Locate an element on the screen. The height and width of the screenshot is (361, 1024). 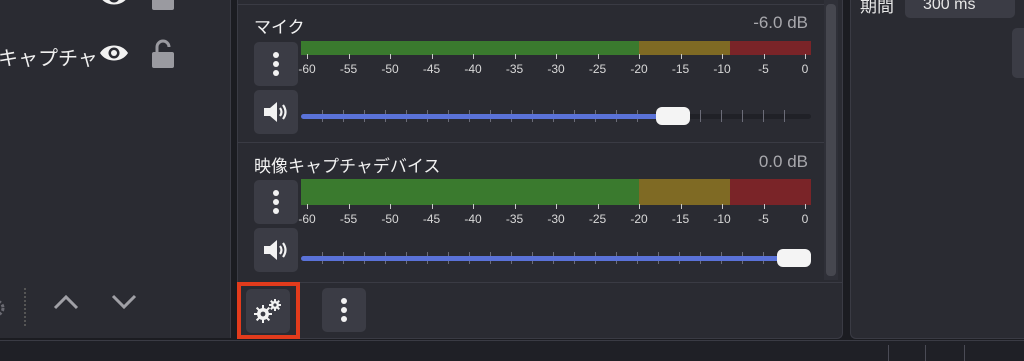
toolbar-divider is located at coordinates (540, 282).